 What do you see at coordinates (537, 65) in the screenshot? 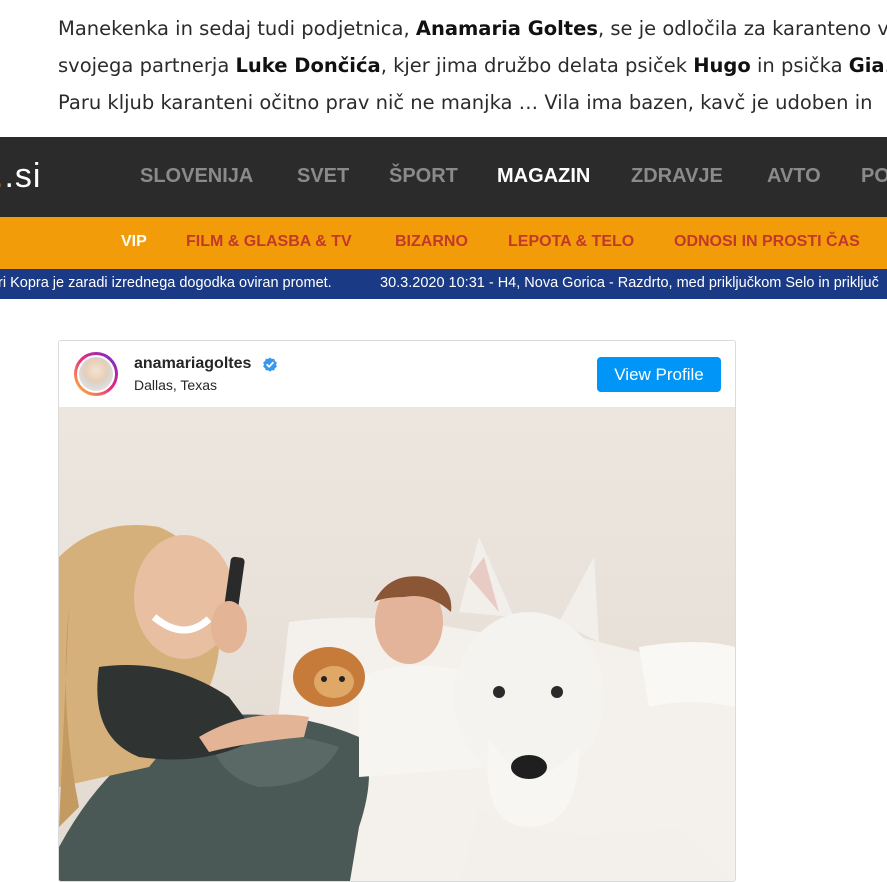
I see `article-text-span: , kjer jima družbo delata psiček` at bounding box center [537, 65].